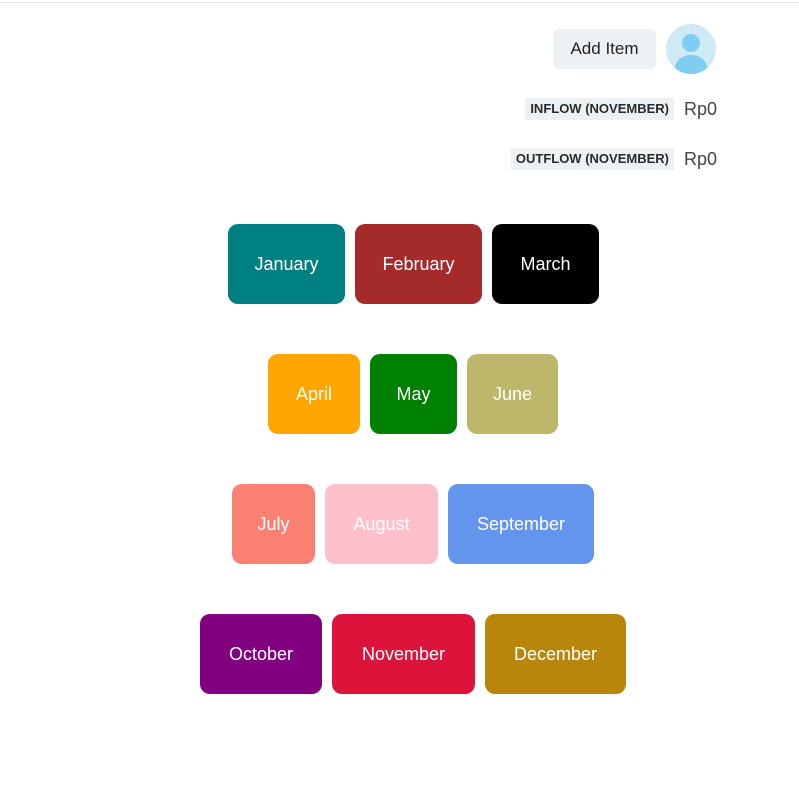  Describe the element at coordinates (314, 394) in the screenshot. I see `month-button-april: April` at that location.